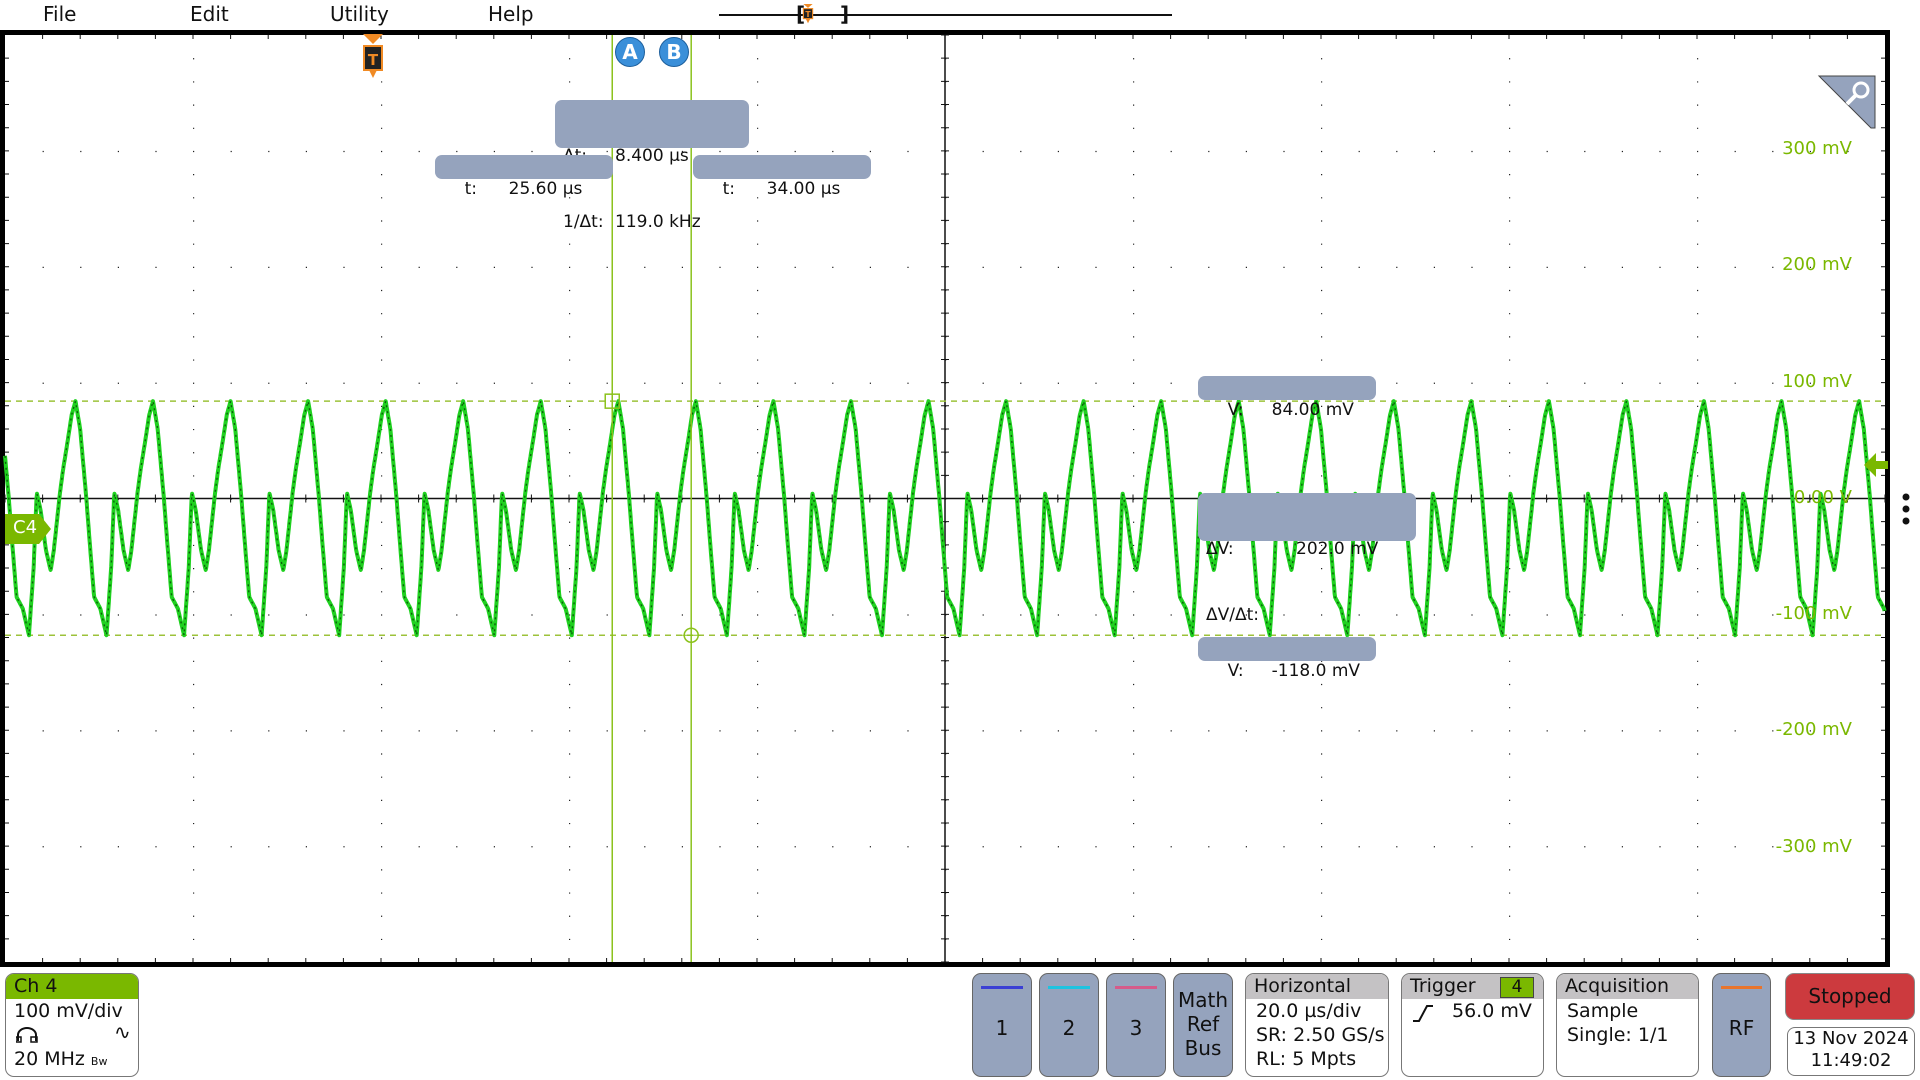 This screenshot has height=1080, width=1920. Describe the element at coordinates (1817, 381) in the screenshot. I see `voltage-label-100mv: 100 mV` at that location.